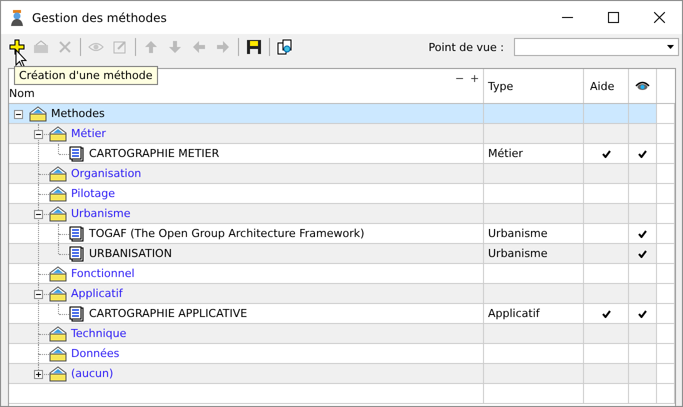 The height and width of the screenshot is (407, 683). I want to click on tree-item-label: Fonctionnel, so click(103, 273).